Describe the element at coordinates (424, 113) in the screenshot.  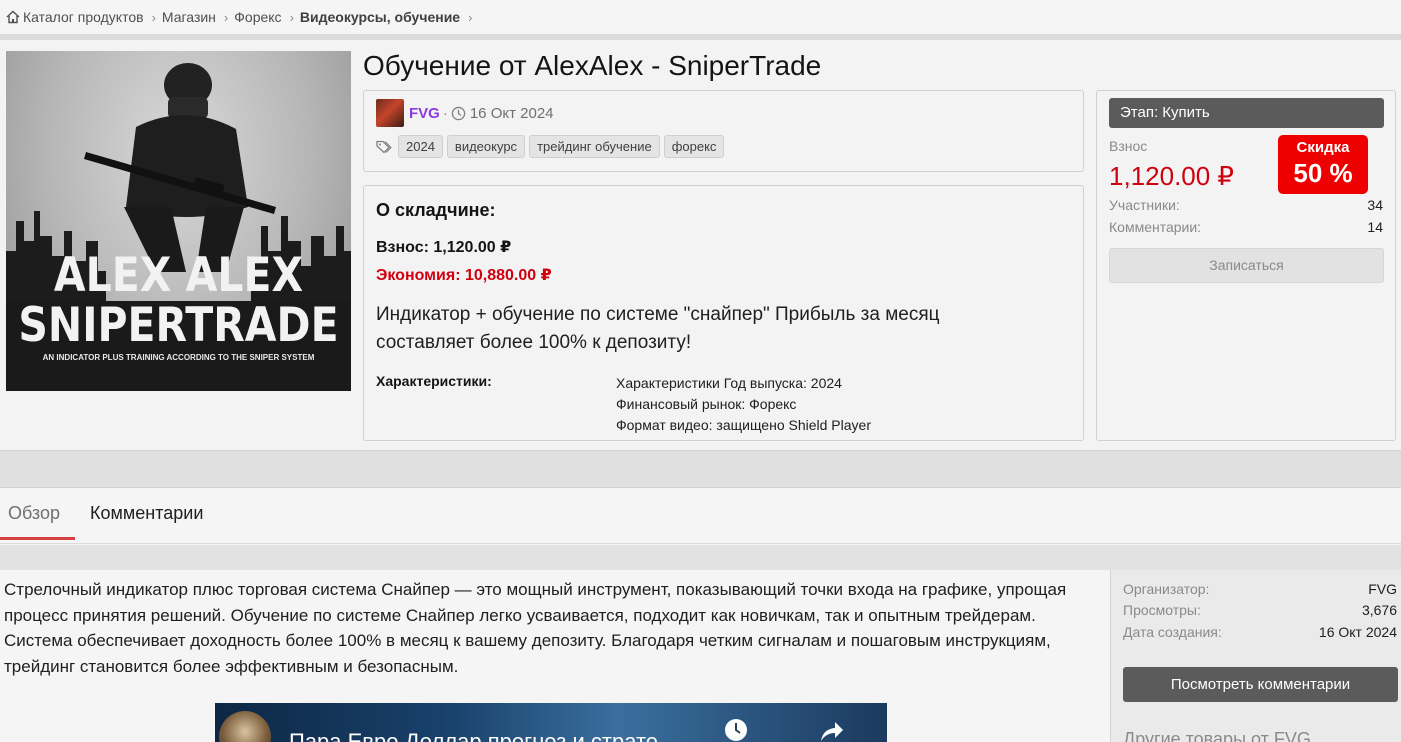
I see `author-link: FVG` at that location.